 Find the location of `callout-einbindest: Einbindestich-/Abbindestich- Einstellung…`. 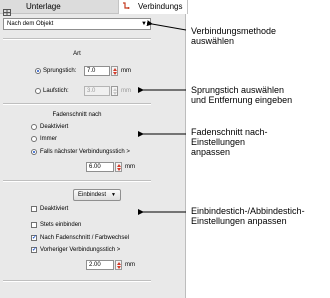

callout-einbindest: Einbindestich-/Abbindestich- Einstellung… is located at coordinates (248, 216).